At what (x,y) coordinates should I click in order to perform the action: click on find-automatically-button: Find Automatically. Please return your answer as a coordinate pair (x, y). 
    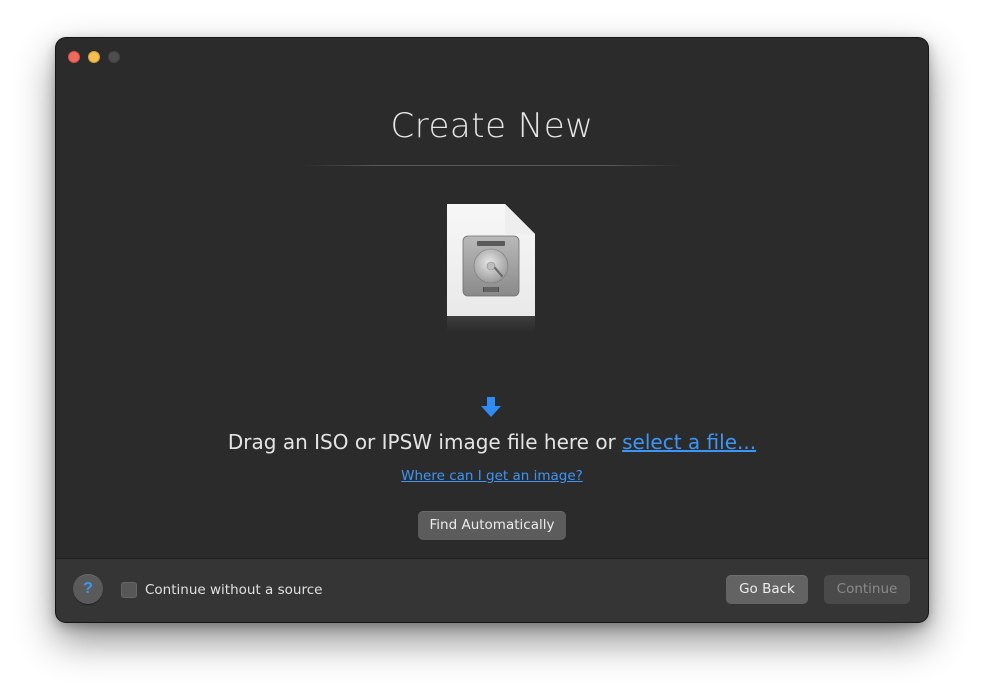
    Looking at the image, I should click on (492, 525).